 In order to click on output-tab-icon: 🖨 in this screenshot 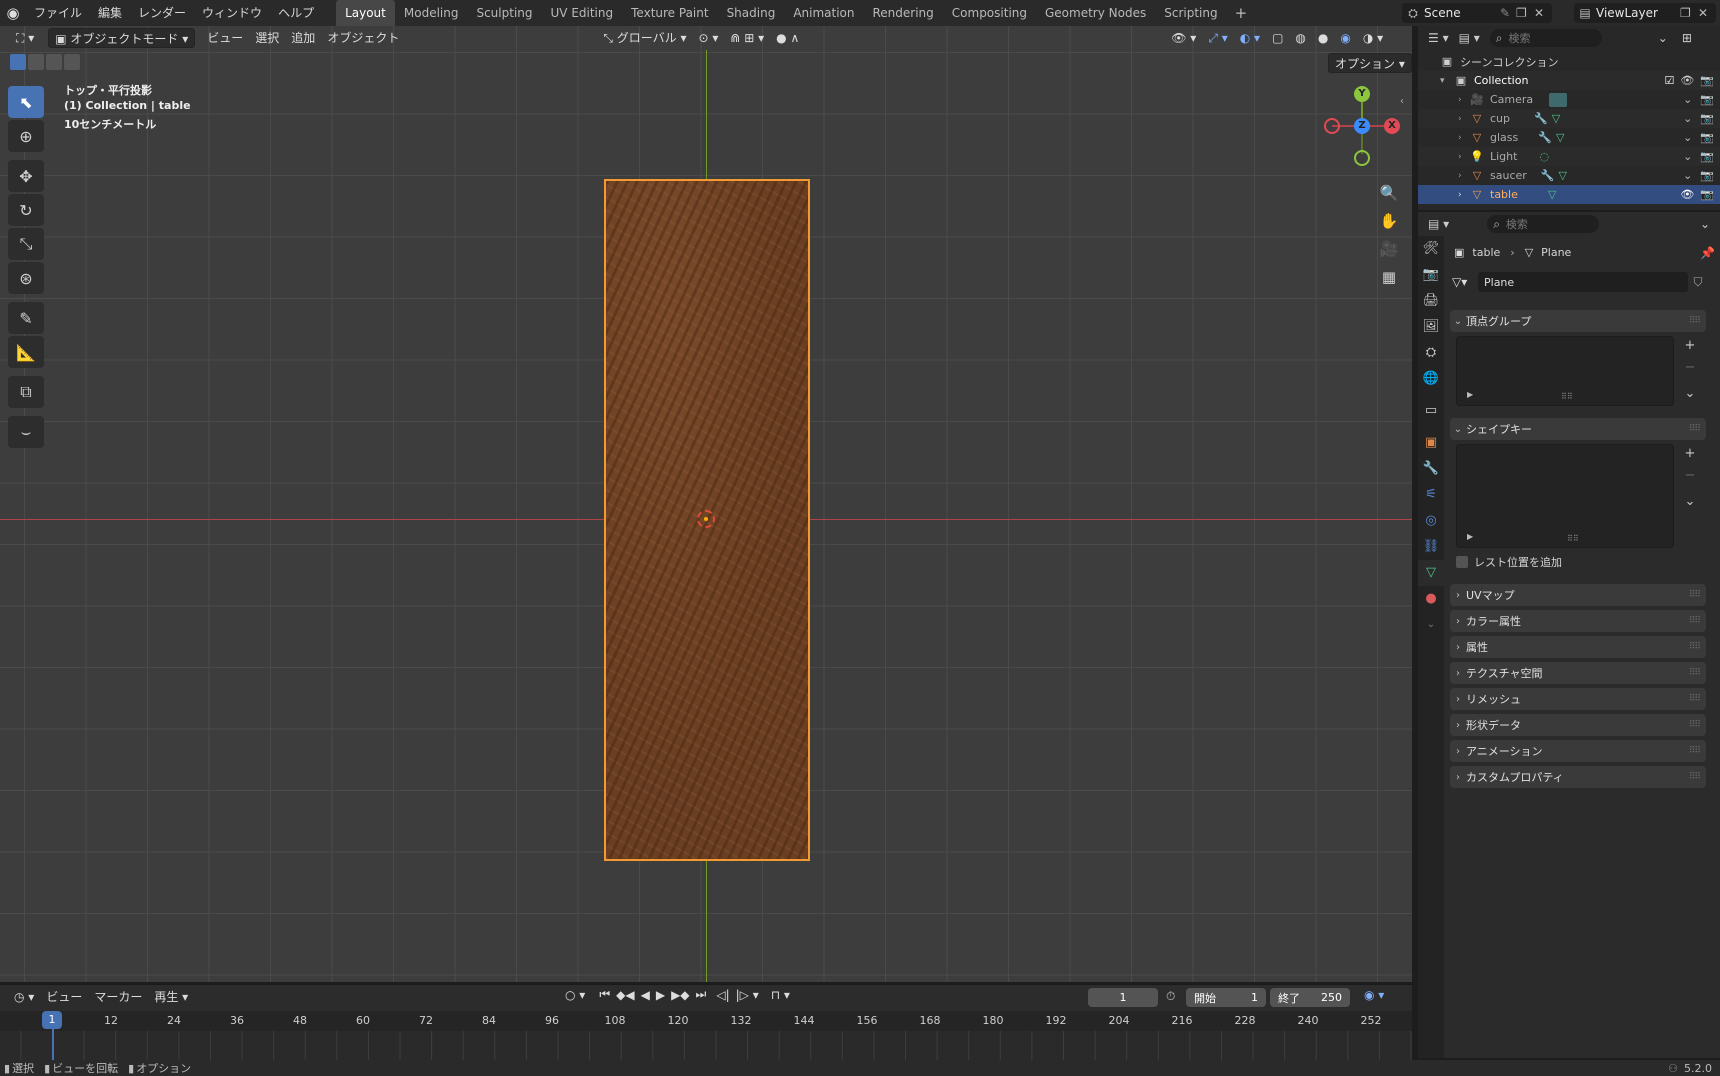, I will do `click(1431, 301)`.